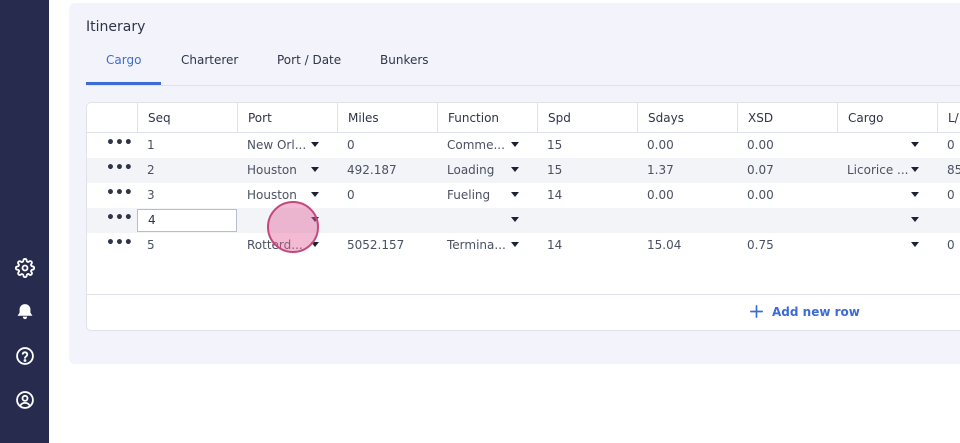 The width and height of the screenshot is (960, 443). I want to click on gear-icon, so click(25, 268).